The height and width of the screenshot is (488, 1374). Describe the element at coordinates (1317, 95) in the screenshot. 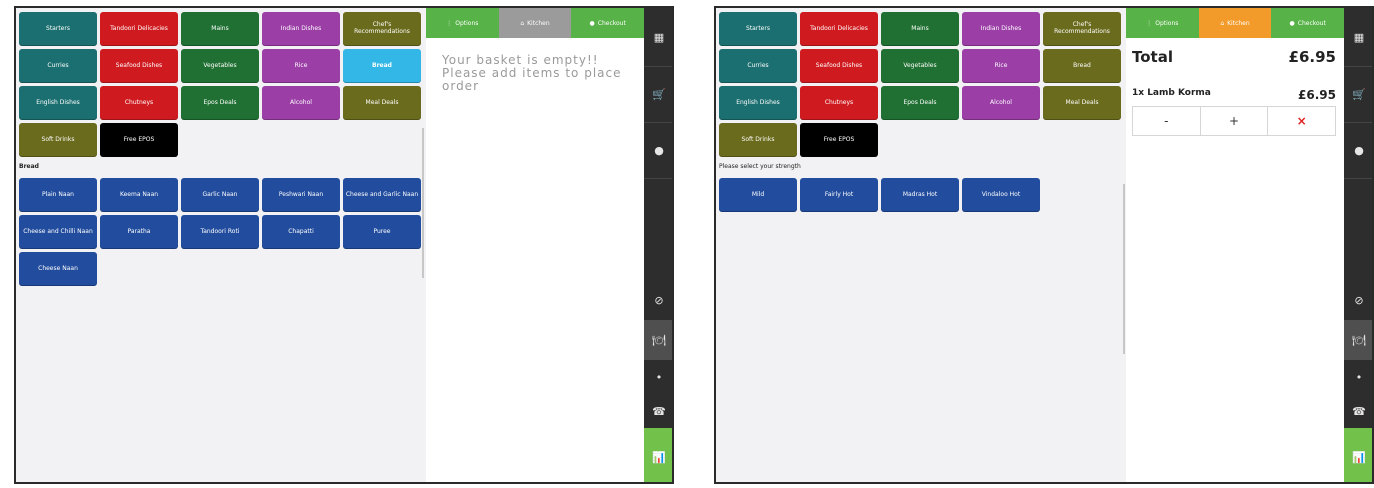

I see `line-item-price: £6.95` at that location.